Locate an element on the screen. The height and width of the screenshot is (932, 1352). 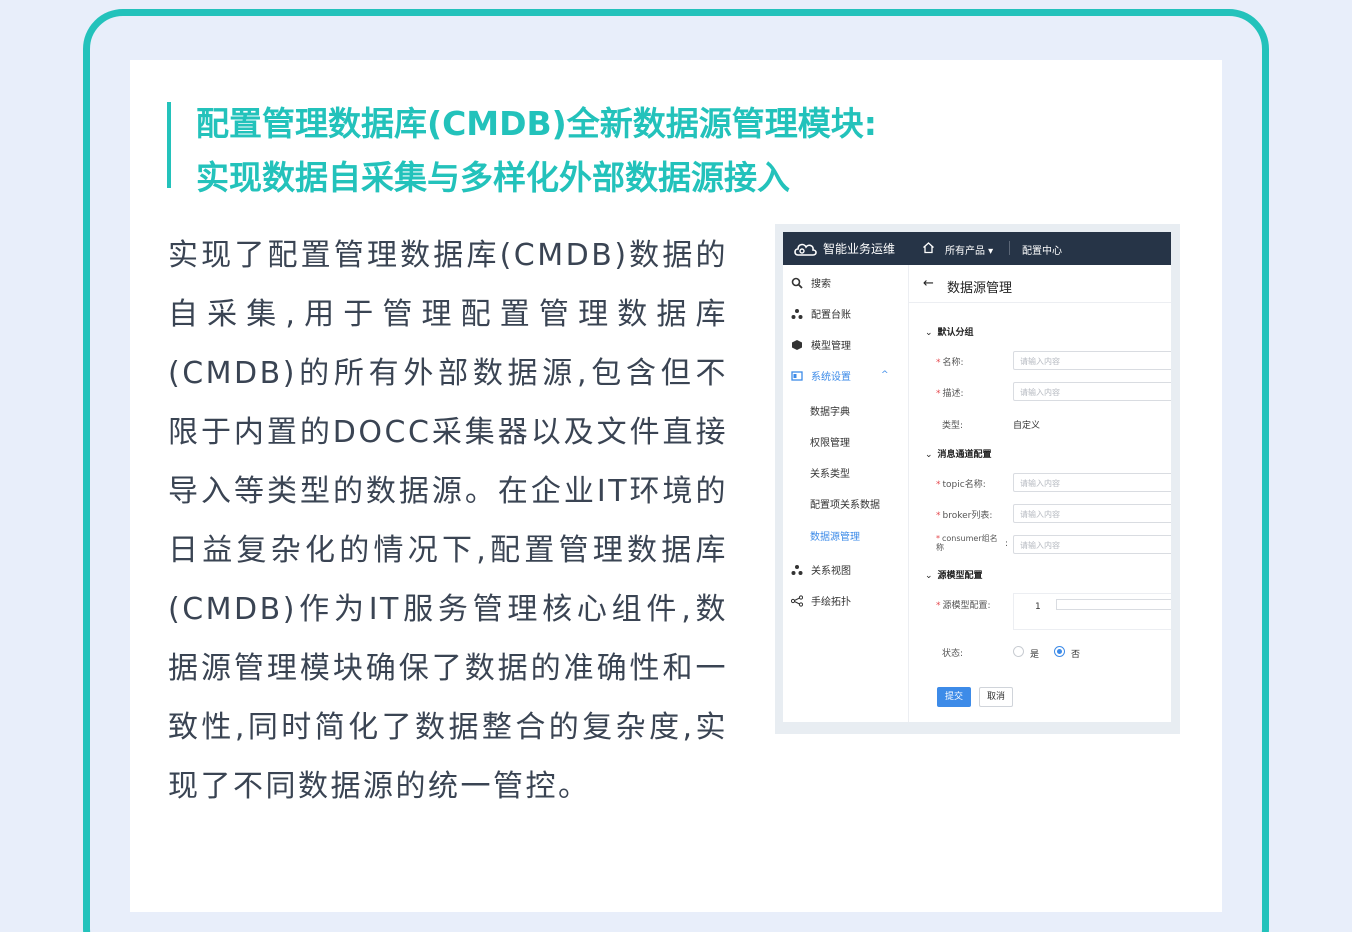
sidebar-item-label: 模型管理 is located at coordinates (831, 346).